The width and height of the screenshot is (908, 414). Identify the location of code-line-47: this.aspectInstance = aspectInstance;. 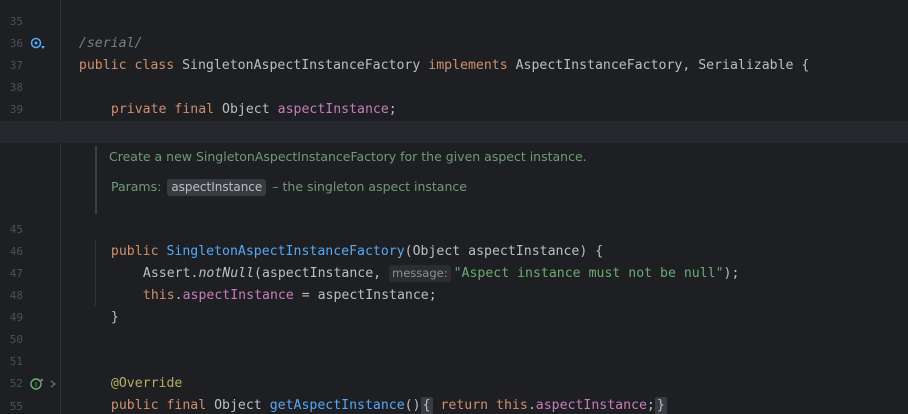
(282, 283).